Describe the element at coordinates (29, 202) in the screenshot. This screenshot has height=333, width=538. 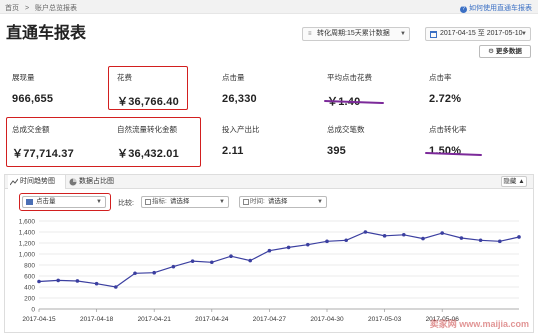
I see `series-color-swatch` at that location.